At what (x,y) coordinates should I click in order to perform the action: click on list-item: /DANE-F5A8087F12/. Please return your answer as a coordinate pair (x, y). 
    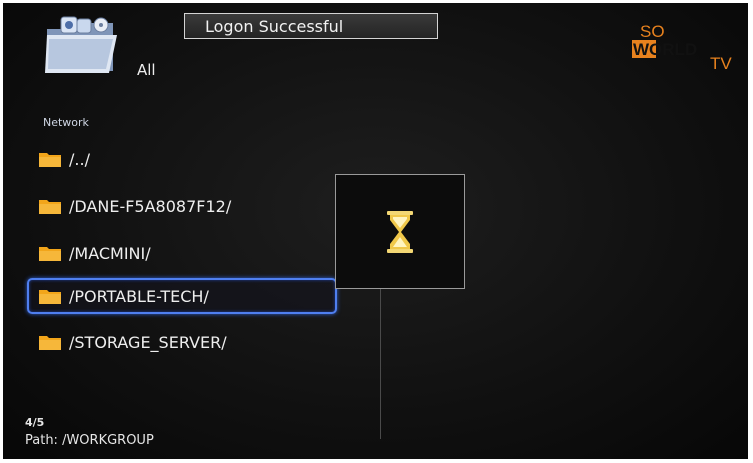
    Looking at the image, I should click on (182, 206).